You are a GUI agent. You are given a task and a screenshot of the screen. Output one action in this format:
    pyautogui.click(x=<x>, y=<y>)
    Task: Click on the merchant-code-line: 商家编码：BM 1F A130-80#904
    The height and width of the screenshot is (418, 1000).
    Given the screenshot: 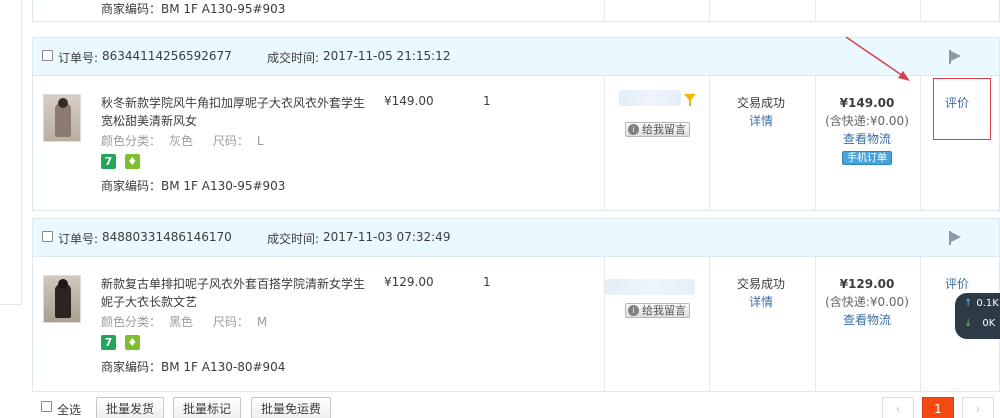 What is the action you would take?
    pyautogui.click(x=193, y=367)
    